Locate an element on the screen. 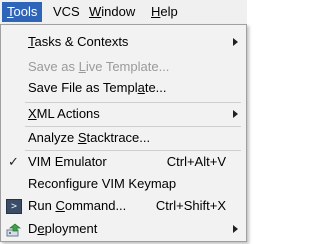  menu-tools-label: ools is located at coordinates (25, 11).